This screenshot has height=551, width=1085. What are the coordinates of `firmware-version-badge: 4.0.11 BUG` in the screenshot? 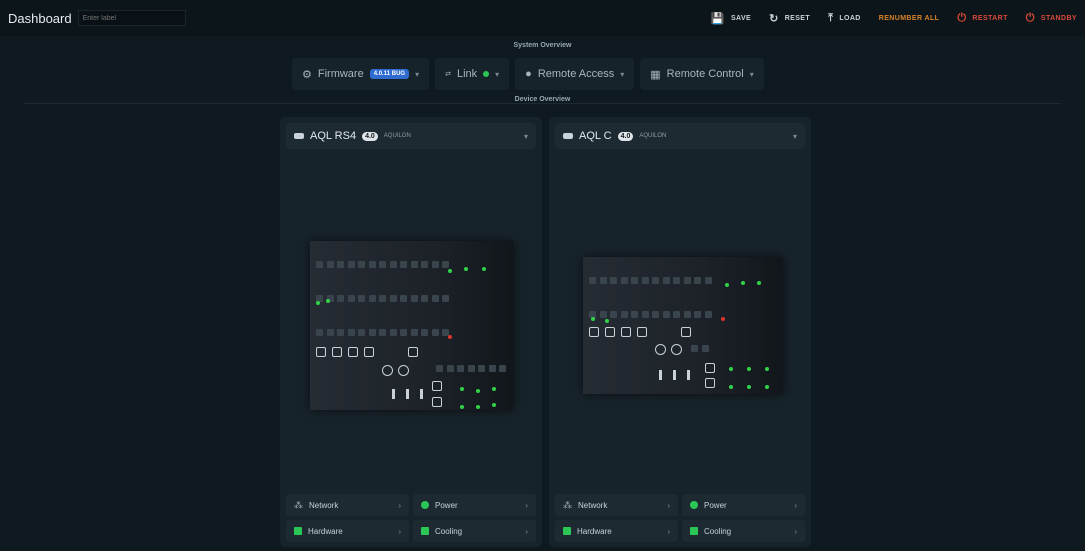 It's located at (389, 74).